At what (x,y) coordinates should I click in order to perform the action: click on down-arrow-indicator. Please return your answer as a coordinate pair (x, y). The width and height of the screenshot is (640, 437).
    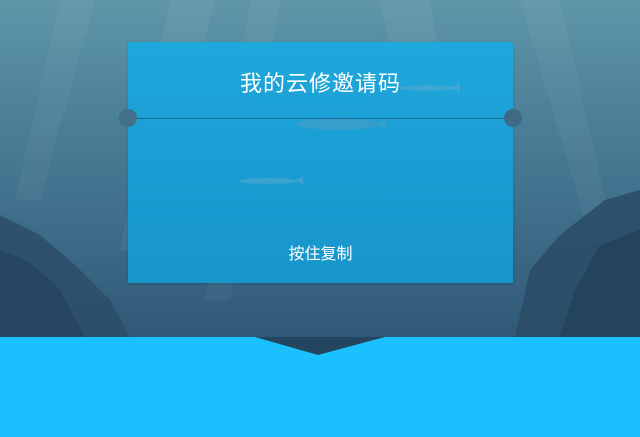
    Looking at the image, I should click on (320, 346).